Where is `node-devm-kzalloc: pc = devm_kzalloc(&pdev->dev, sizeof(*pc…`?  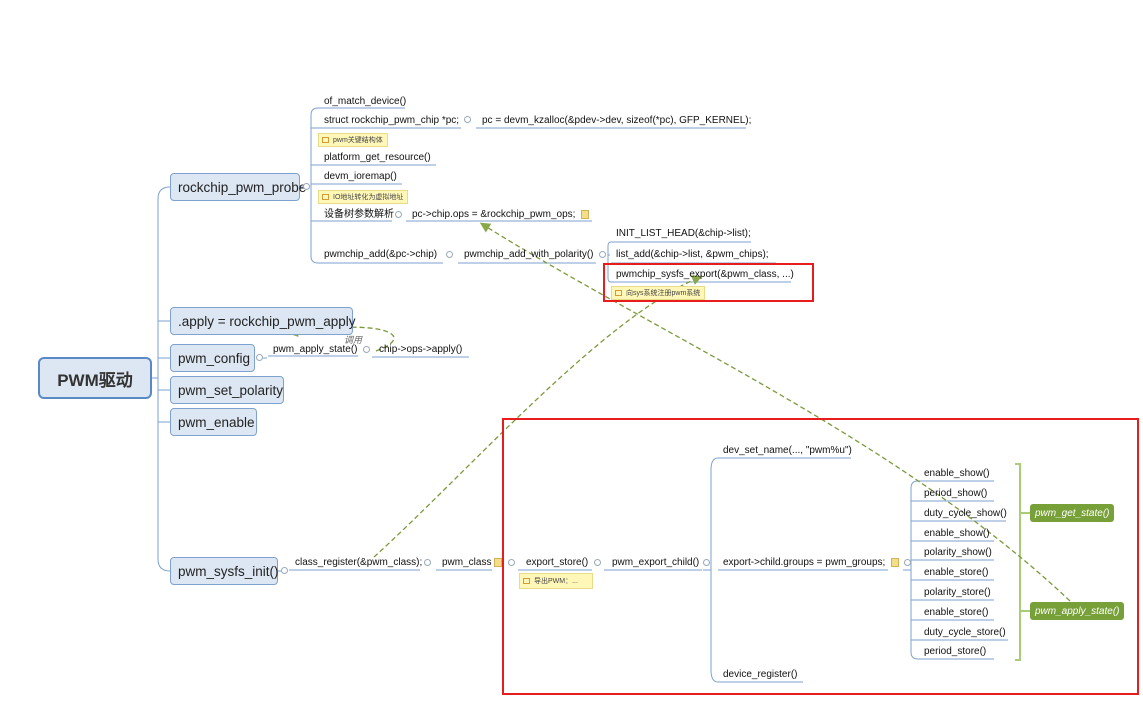 node-devm-kzalloc: pc = devm_kzalloc(&pdev->dev, sizeof(*pc… is located at coordinates (616, 120).